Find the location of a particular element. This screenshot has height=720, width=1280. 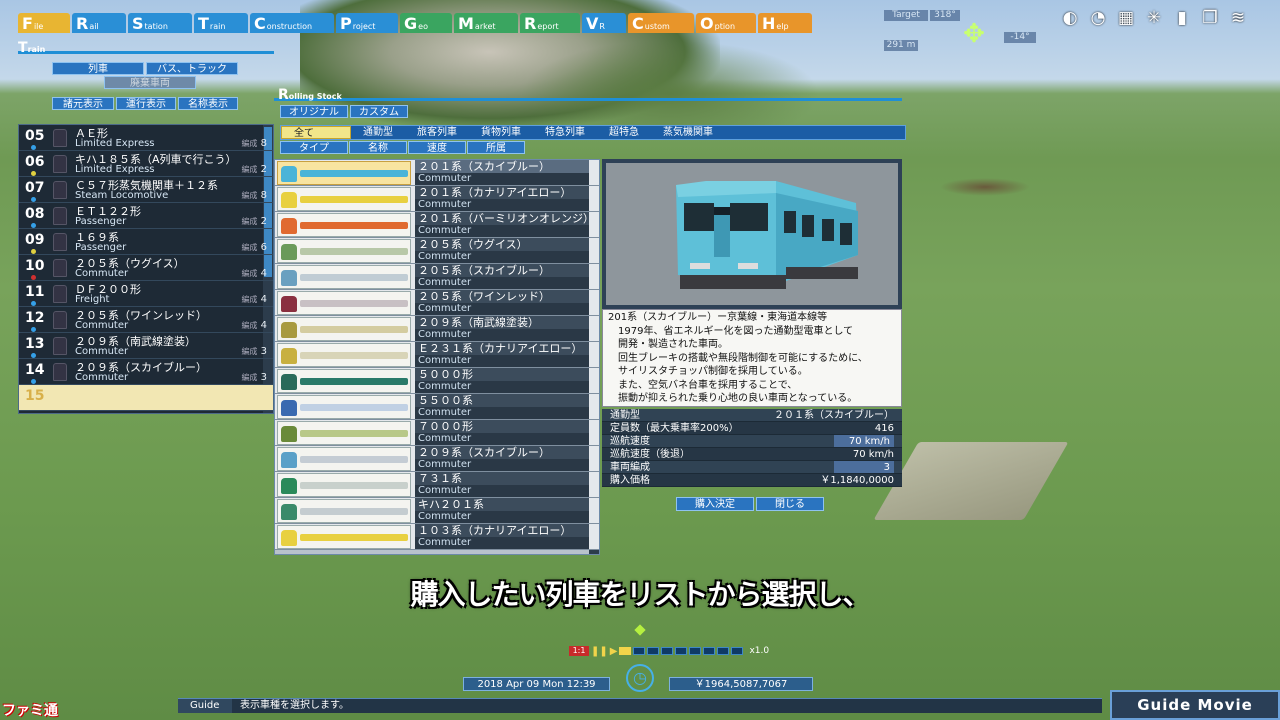

stock-name: ５５００系 is located at coordinates (502, 400).